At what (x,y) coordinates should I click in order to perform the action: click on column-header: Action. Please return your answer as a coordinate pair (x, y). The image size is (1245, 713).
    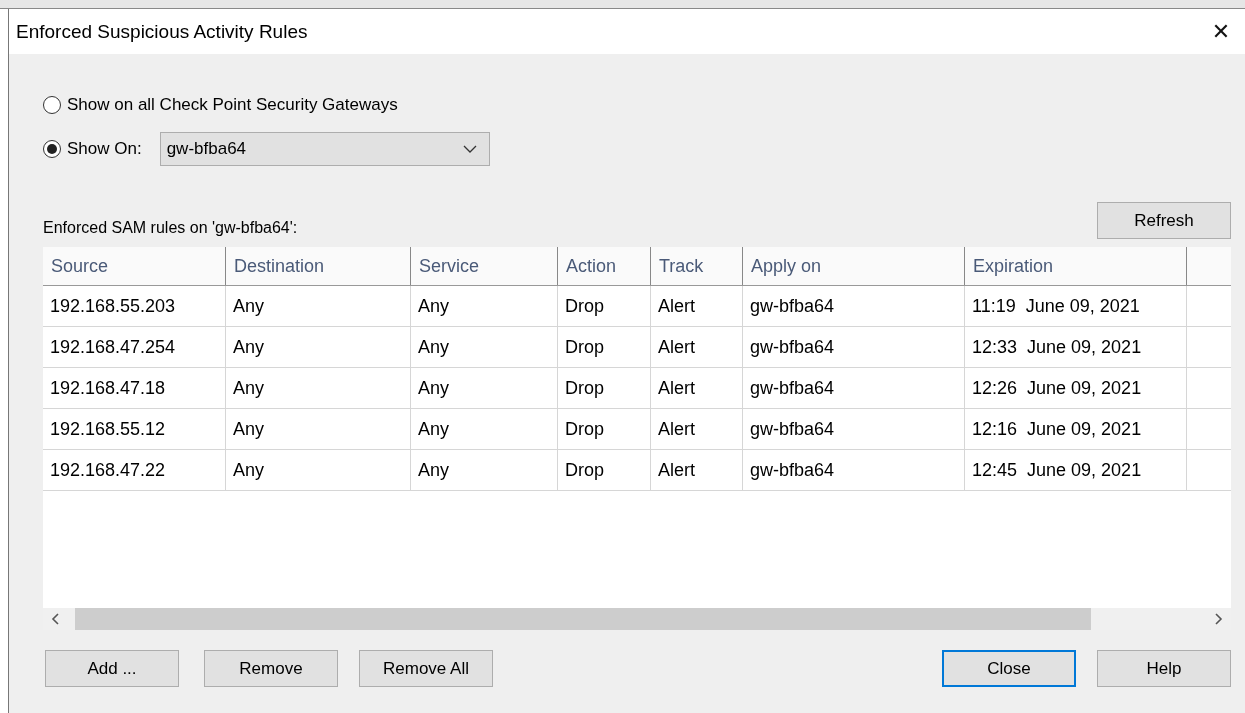
    Looking at the image, I should click on (604, 266).